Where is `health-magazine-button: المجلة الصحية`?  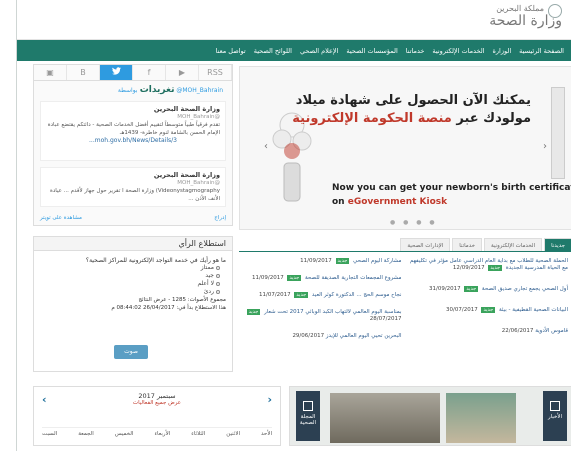 health-magazine-button: المجلة الصحية is located at coordinates (308, 416).